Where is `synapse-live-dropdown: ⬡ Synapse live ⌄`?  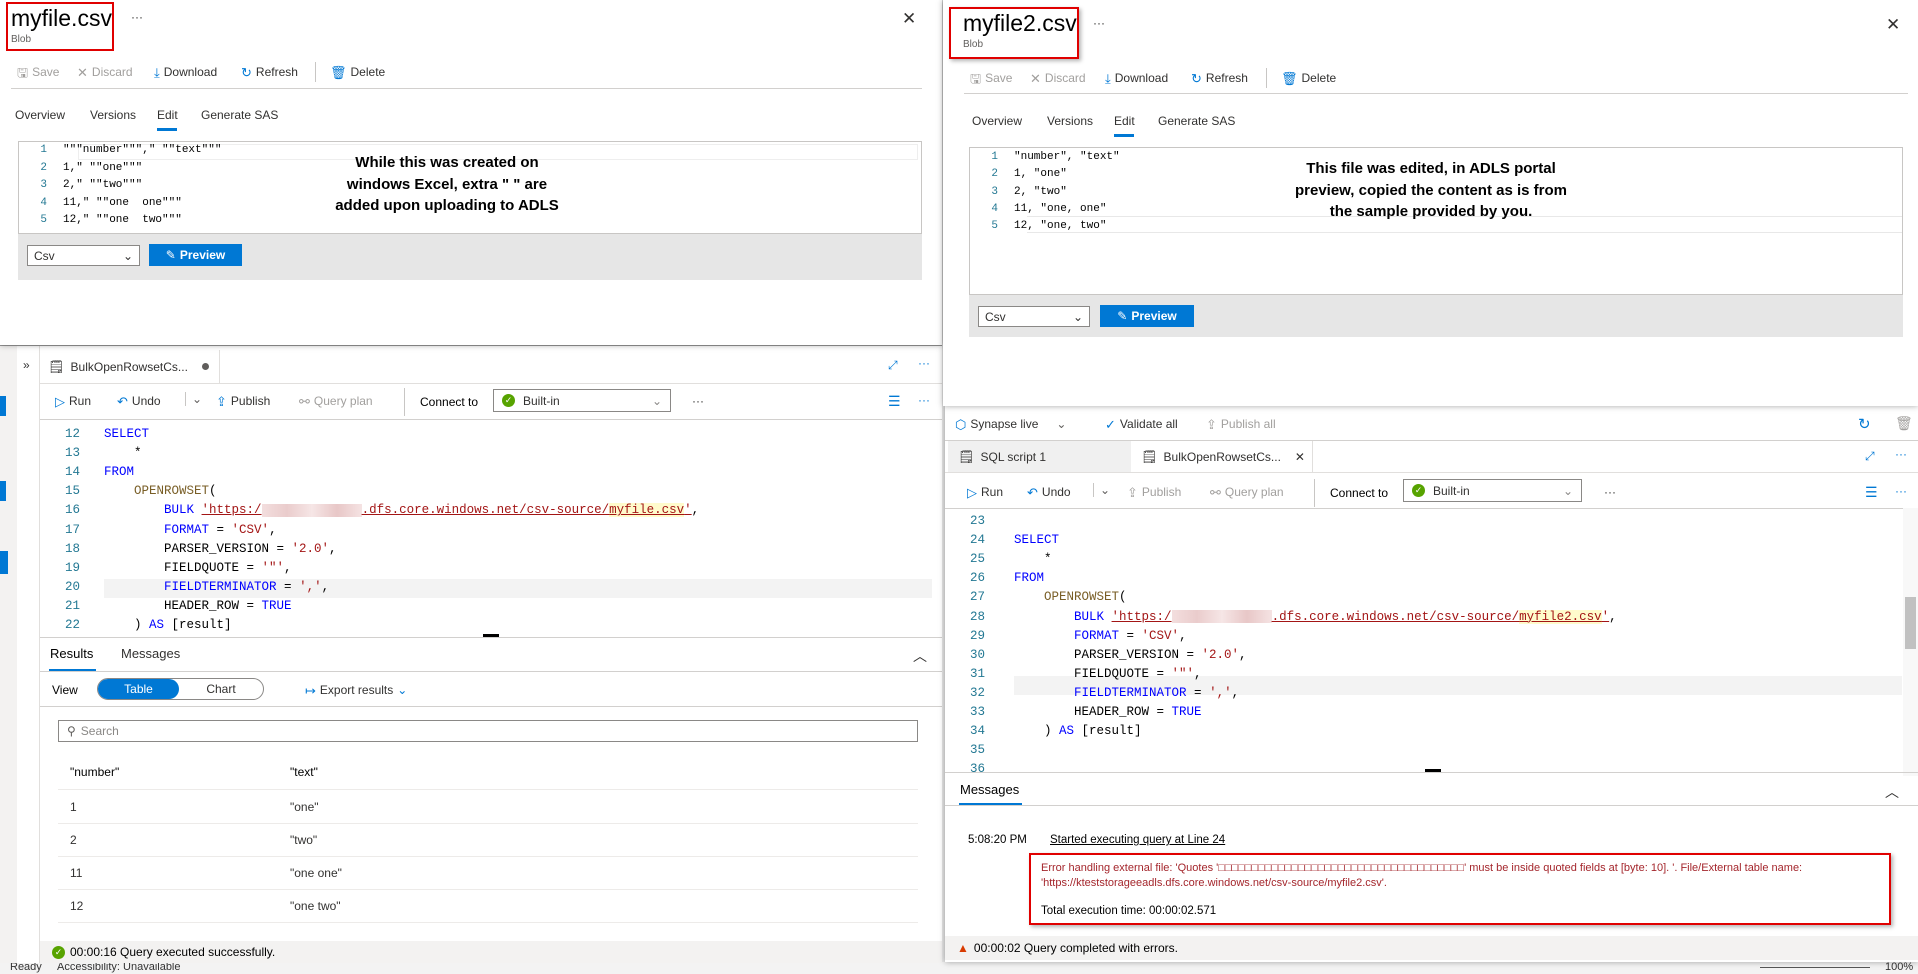 synapse-live-dropdown: ⬡ Synapse live ⌄ is located at coordinates (1010, 424).